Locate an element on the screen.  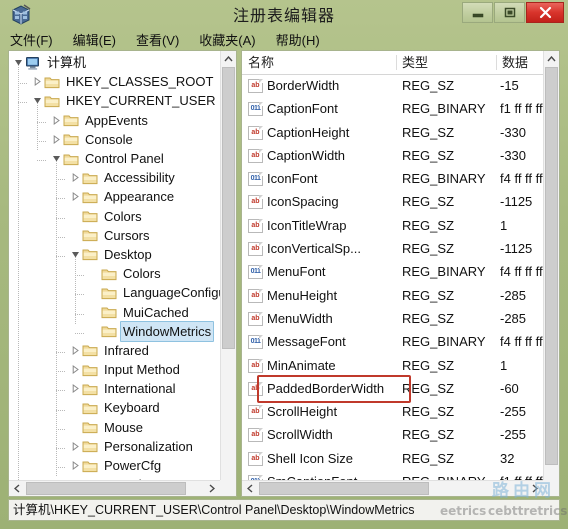
value-row: 011 MessageFont REG_BINARY f4 ff ff ff is located at coordinates (393, 342).